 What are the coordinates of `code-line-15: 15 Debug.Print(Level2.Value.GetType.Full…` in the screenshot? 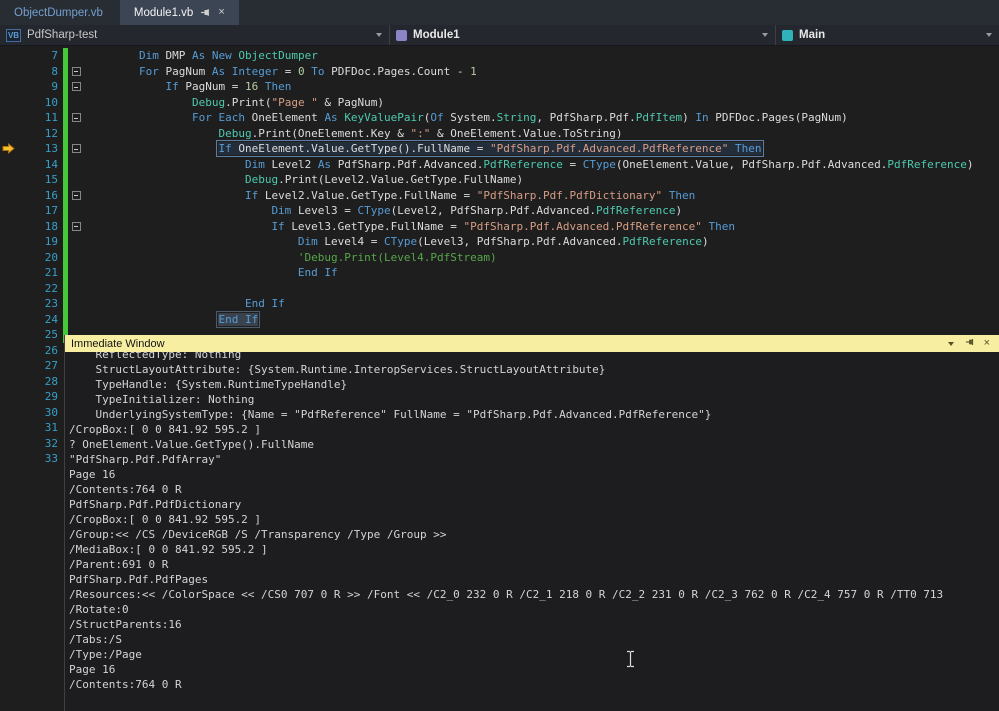 It's located at (499, 180).